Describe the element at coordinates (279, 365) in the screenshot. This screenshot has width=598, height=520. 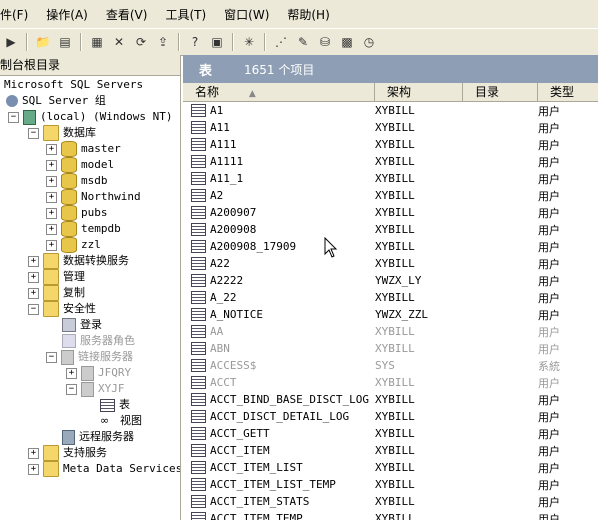
I see `table-name-cell: ACCESS$` at that location.